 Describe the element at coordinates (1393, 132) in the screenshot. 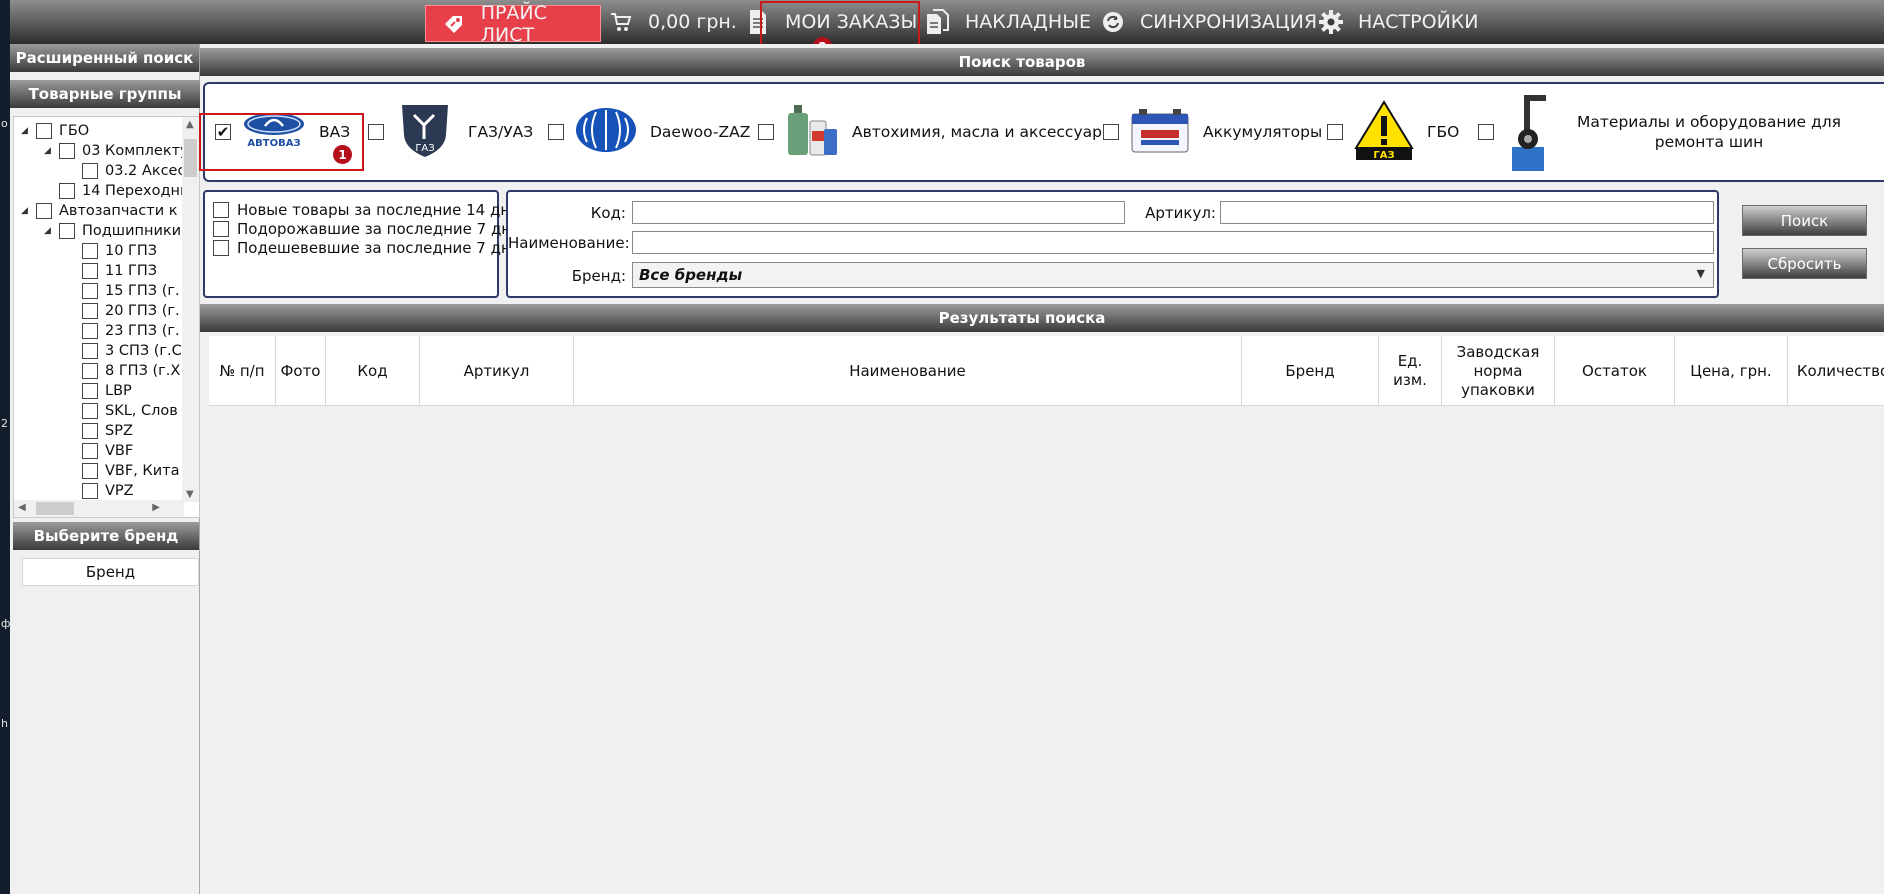

I see `group-gbo: ГАЗ ГБО` at that location.